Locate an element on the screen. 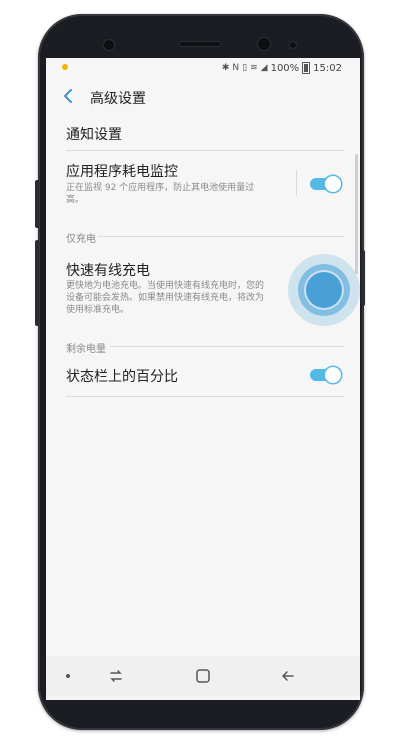 This screenshot has height=738, width=400. bluetooth-icon: ✱ is located at coordinates (225, 68).